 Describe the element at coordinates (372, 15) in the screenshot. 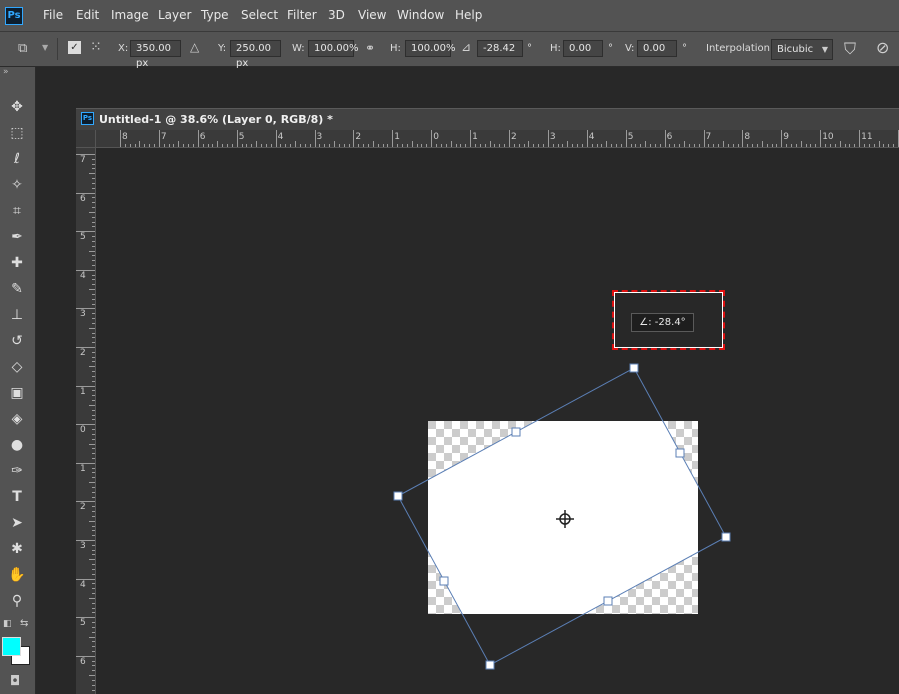

I see `menu-view: View` at that location.